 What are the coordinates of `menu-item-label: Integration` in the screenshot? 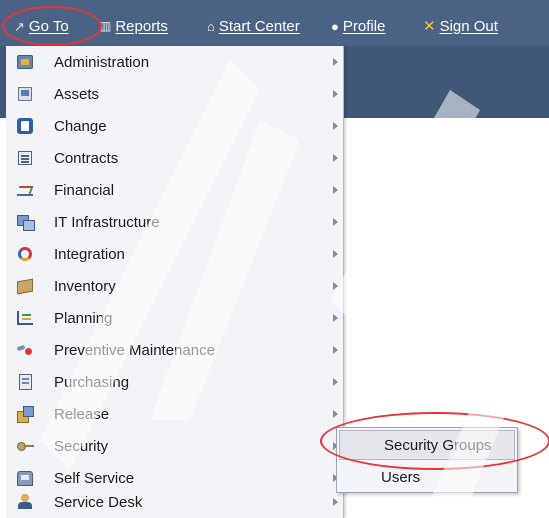 It's located at (89, 254).